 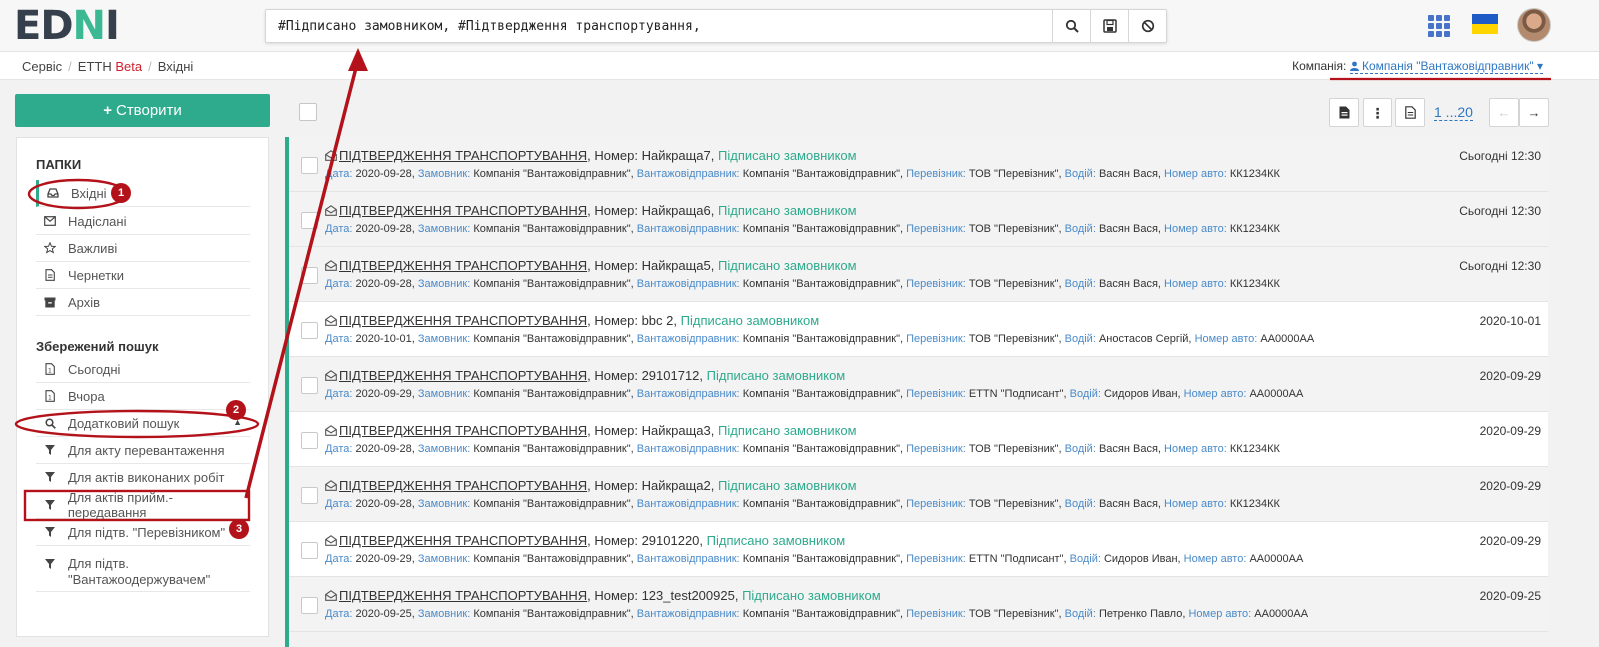 I want to click on sidebar-item-archive: Архів, so click(x=143, y=302).